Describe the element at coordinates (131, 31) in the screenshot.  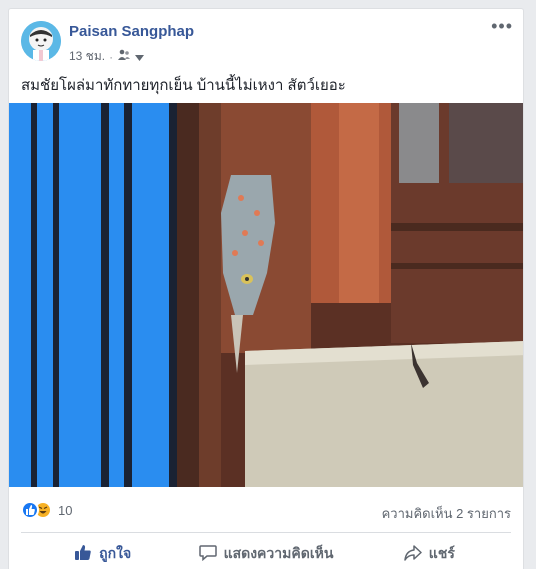
I see `author-name: Paisan Sangphap` at that location.